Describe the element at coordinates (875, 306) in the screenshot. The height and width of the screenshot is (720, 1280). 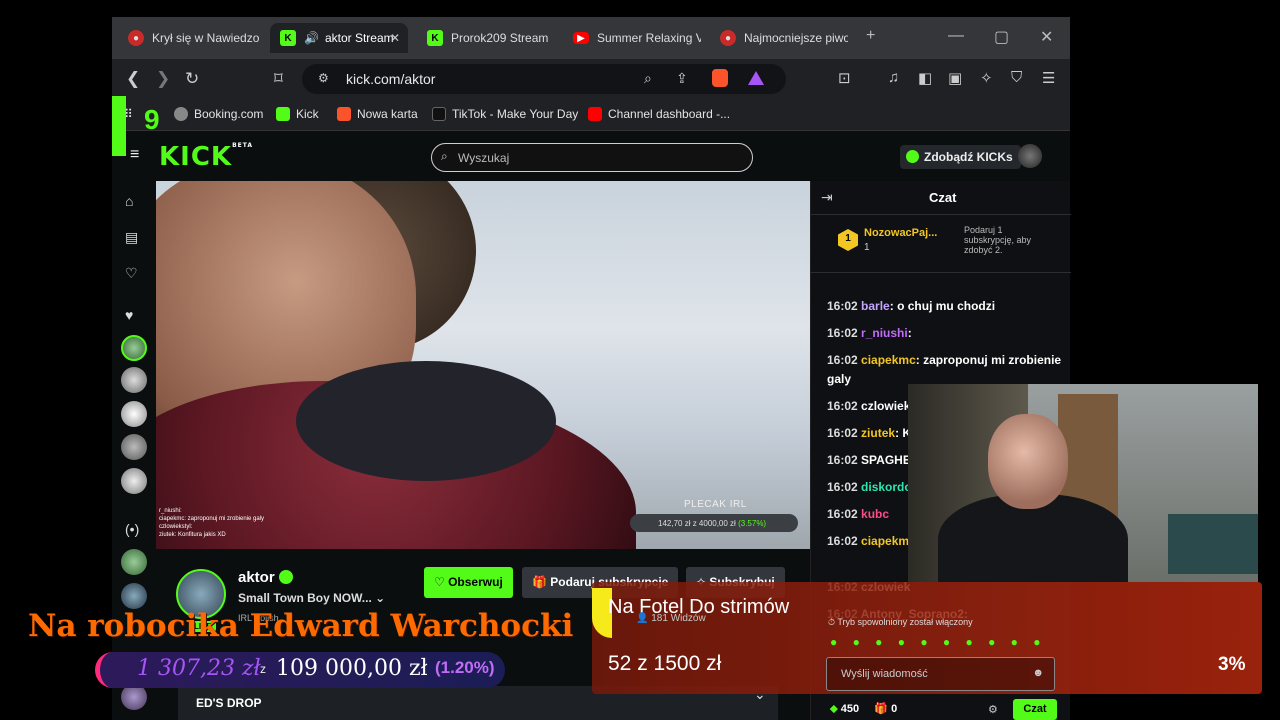
I see `message-user: barle` at that location.